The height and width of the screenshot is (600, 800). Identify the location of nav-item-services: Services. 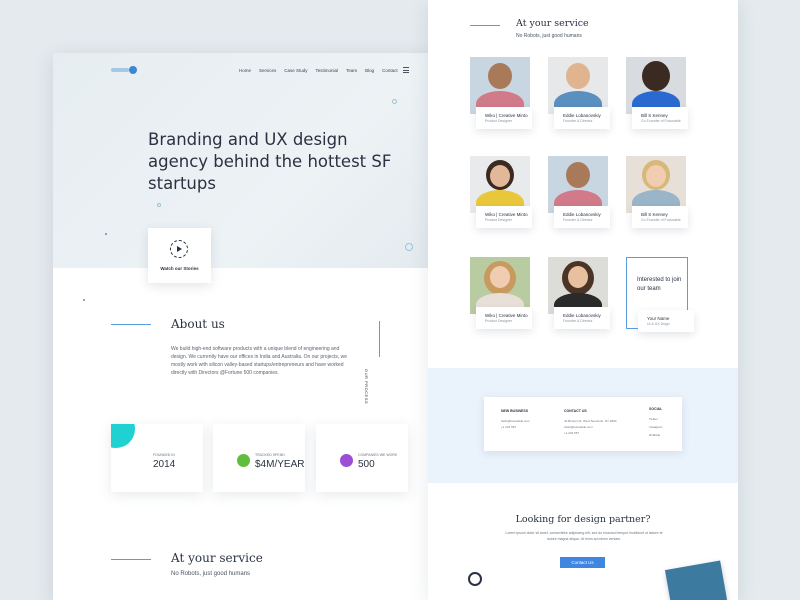
(267, 70).